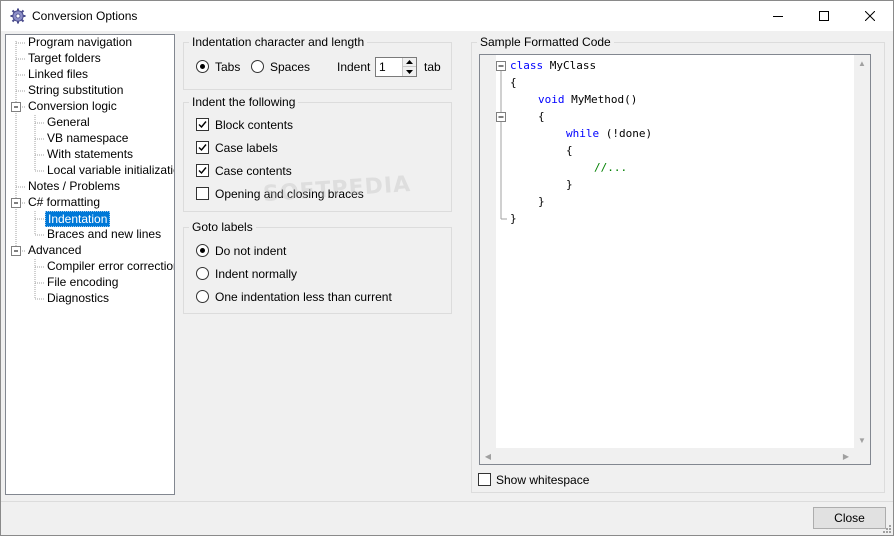 Image resolution: width=894 pixels, height=536 pixels. Describe the element at coordinates (846, 456) in the screenshot. I see `scroll-right-arrow-icon: ▶` at that location.